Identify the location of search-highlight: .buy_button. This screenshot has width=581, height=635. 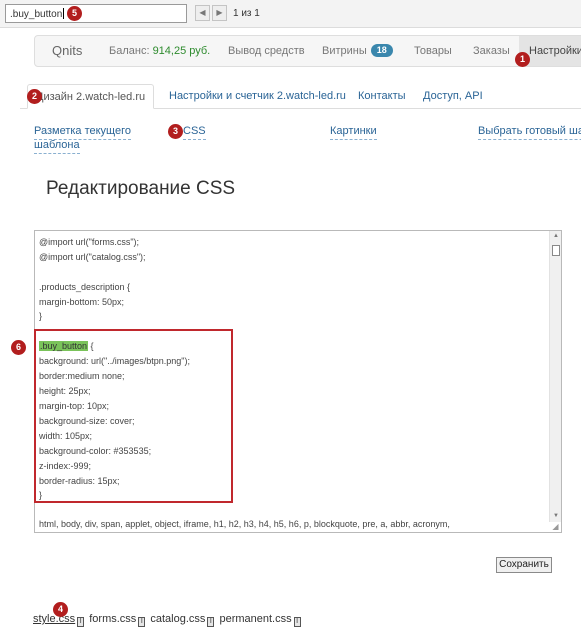
(64, 346).